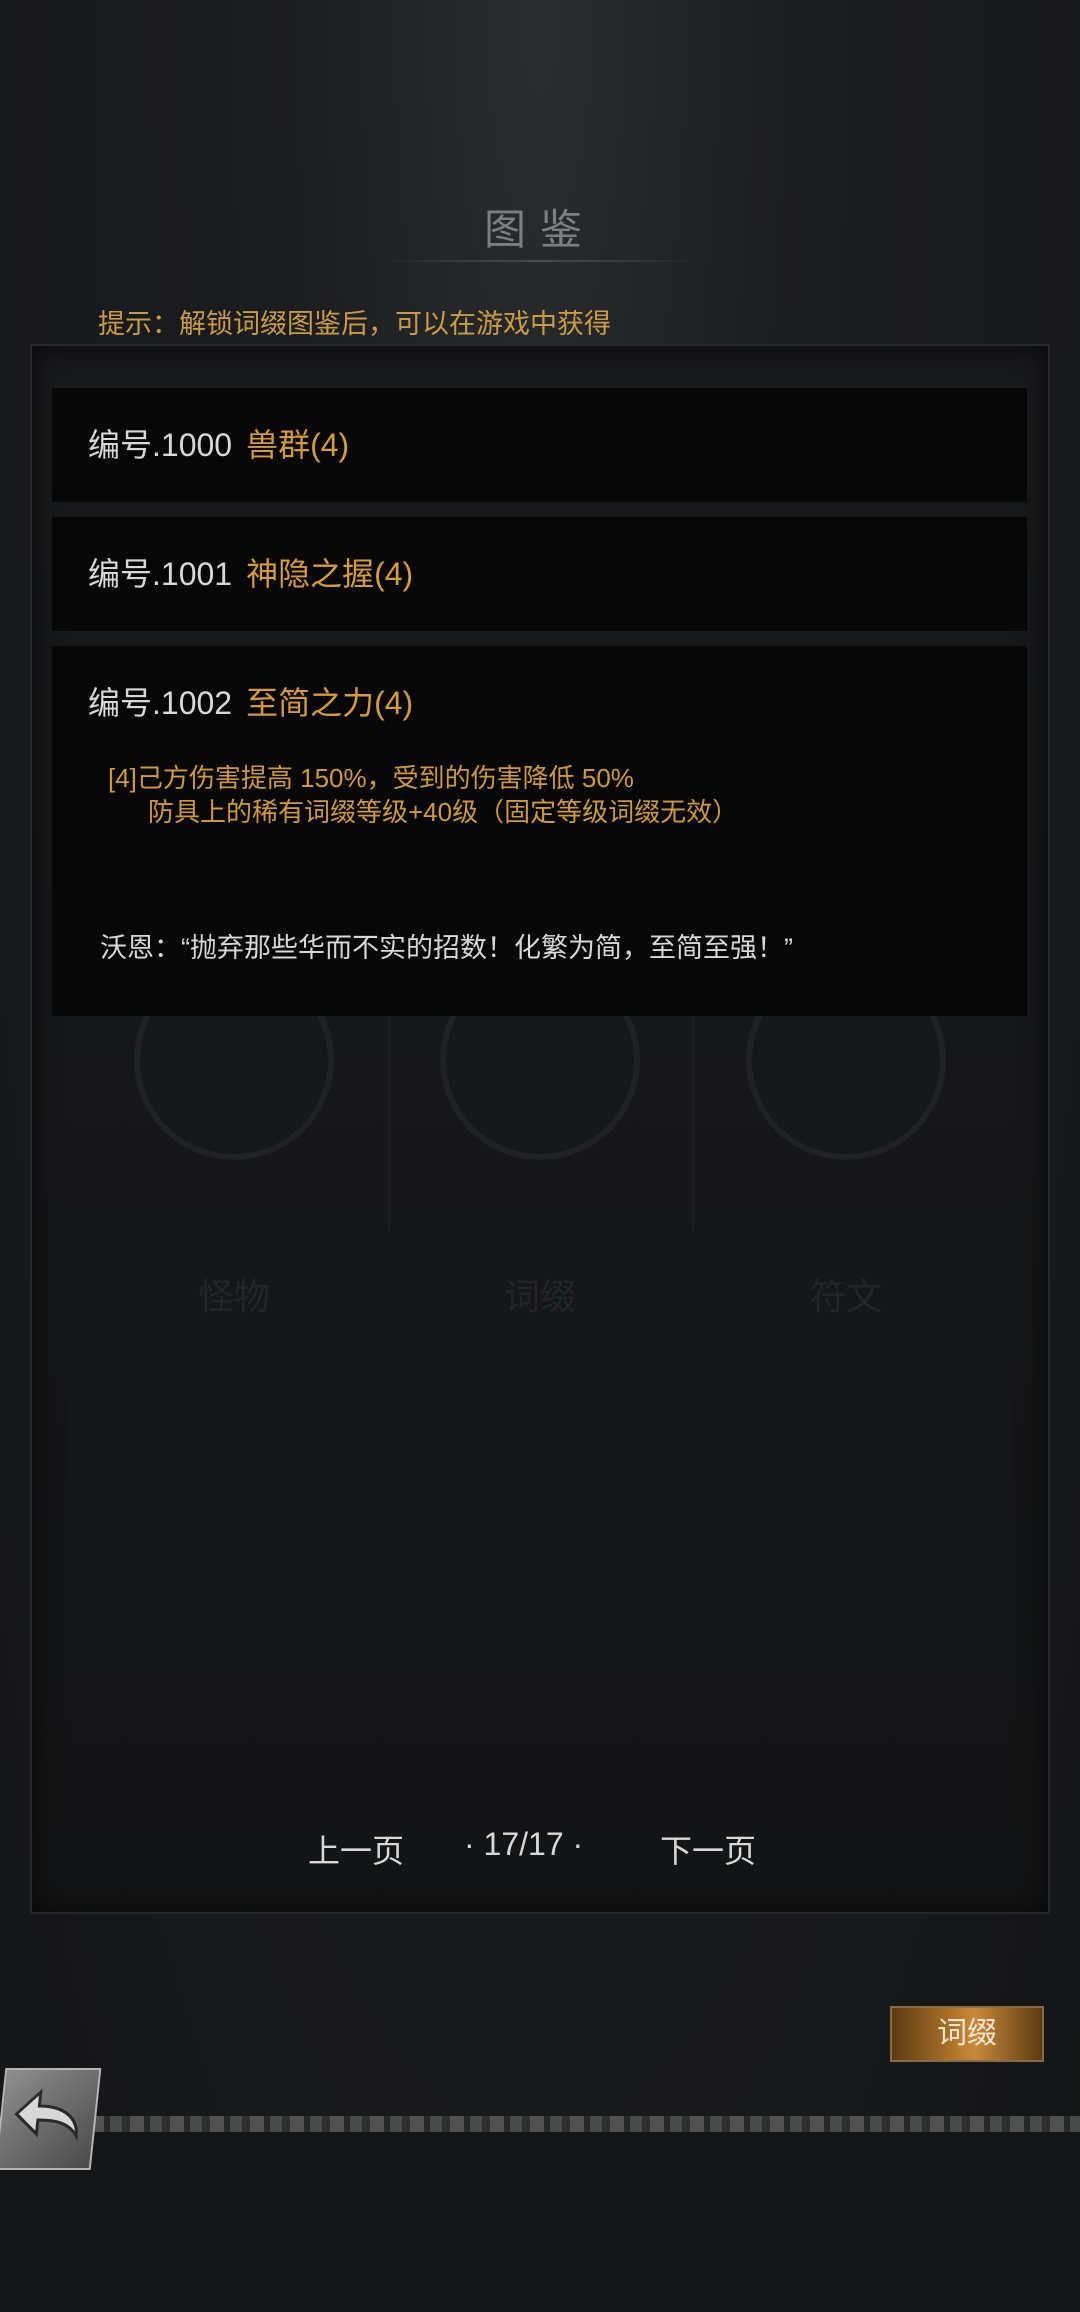 The image size is (1080, 2312). I want to click on bottom-bar, so click(540, 2216).